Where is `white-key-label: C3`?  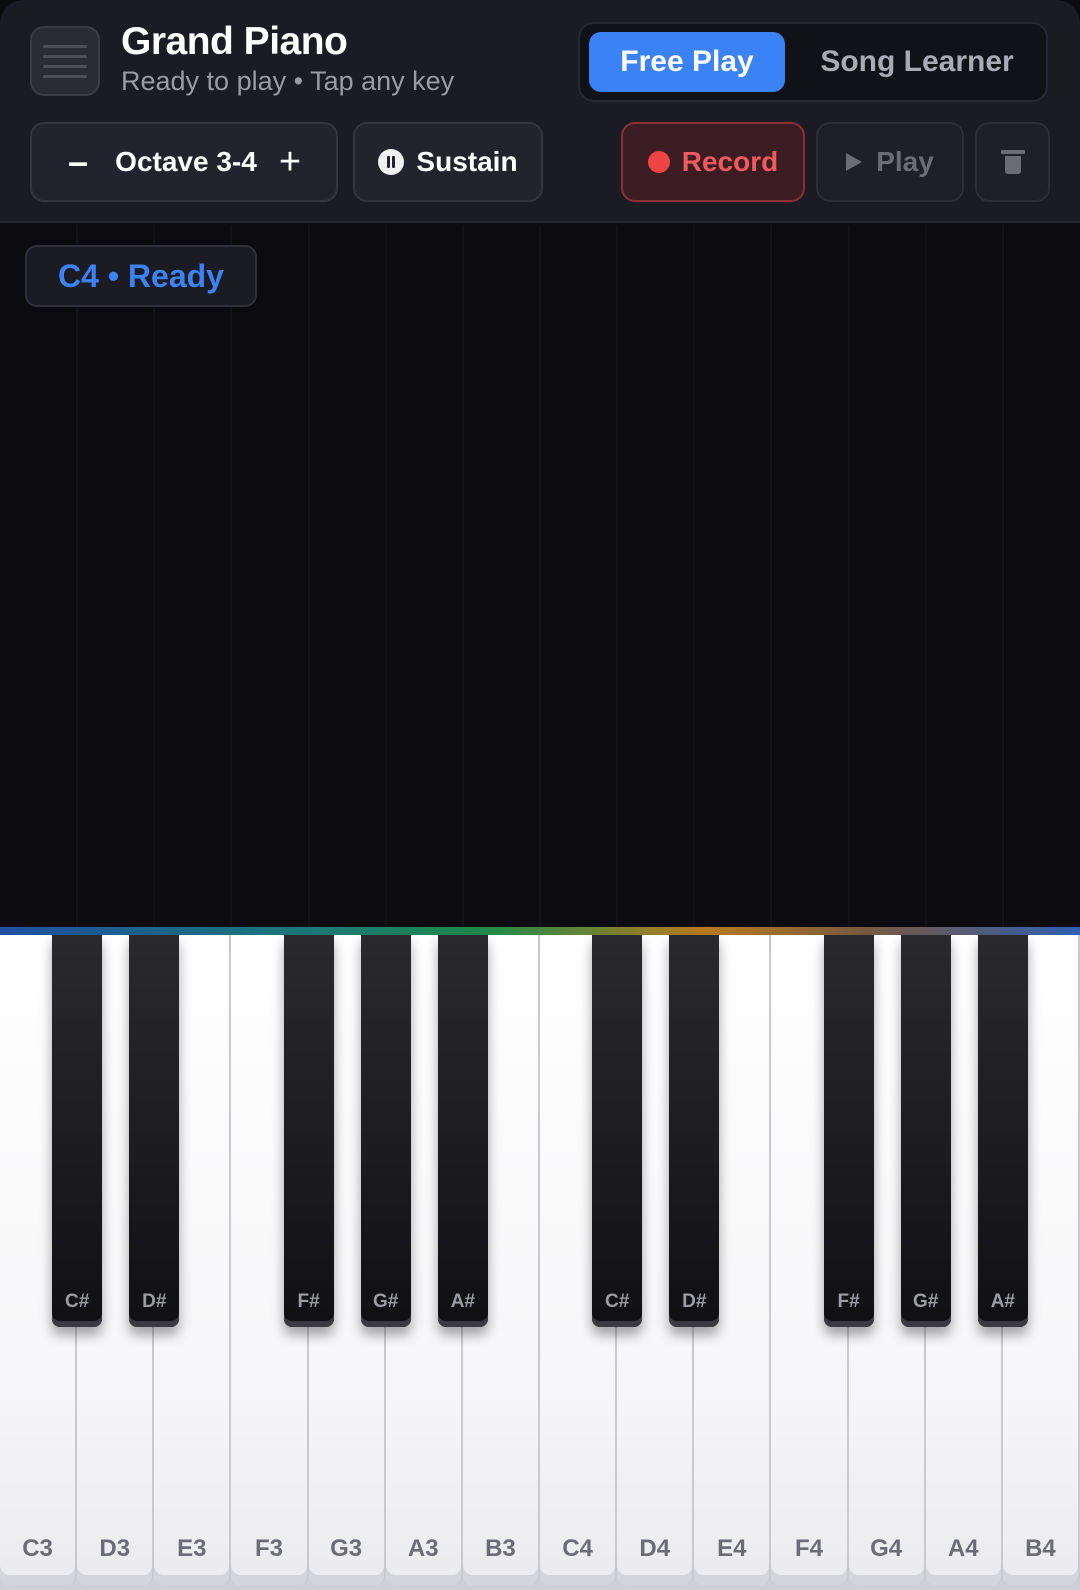
white-key-label: C3 is located at coordinates (37, 1548).